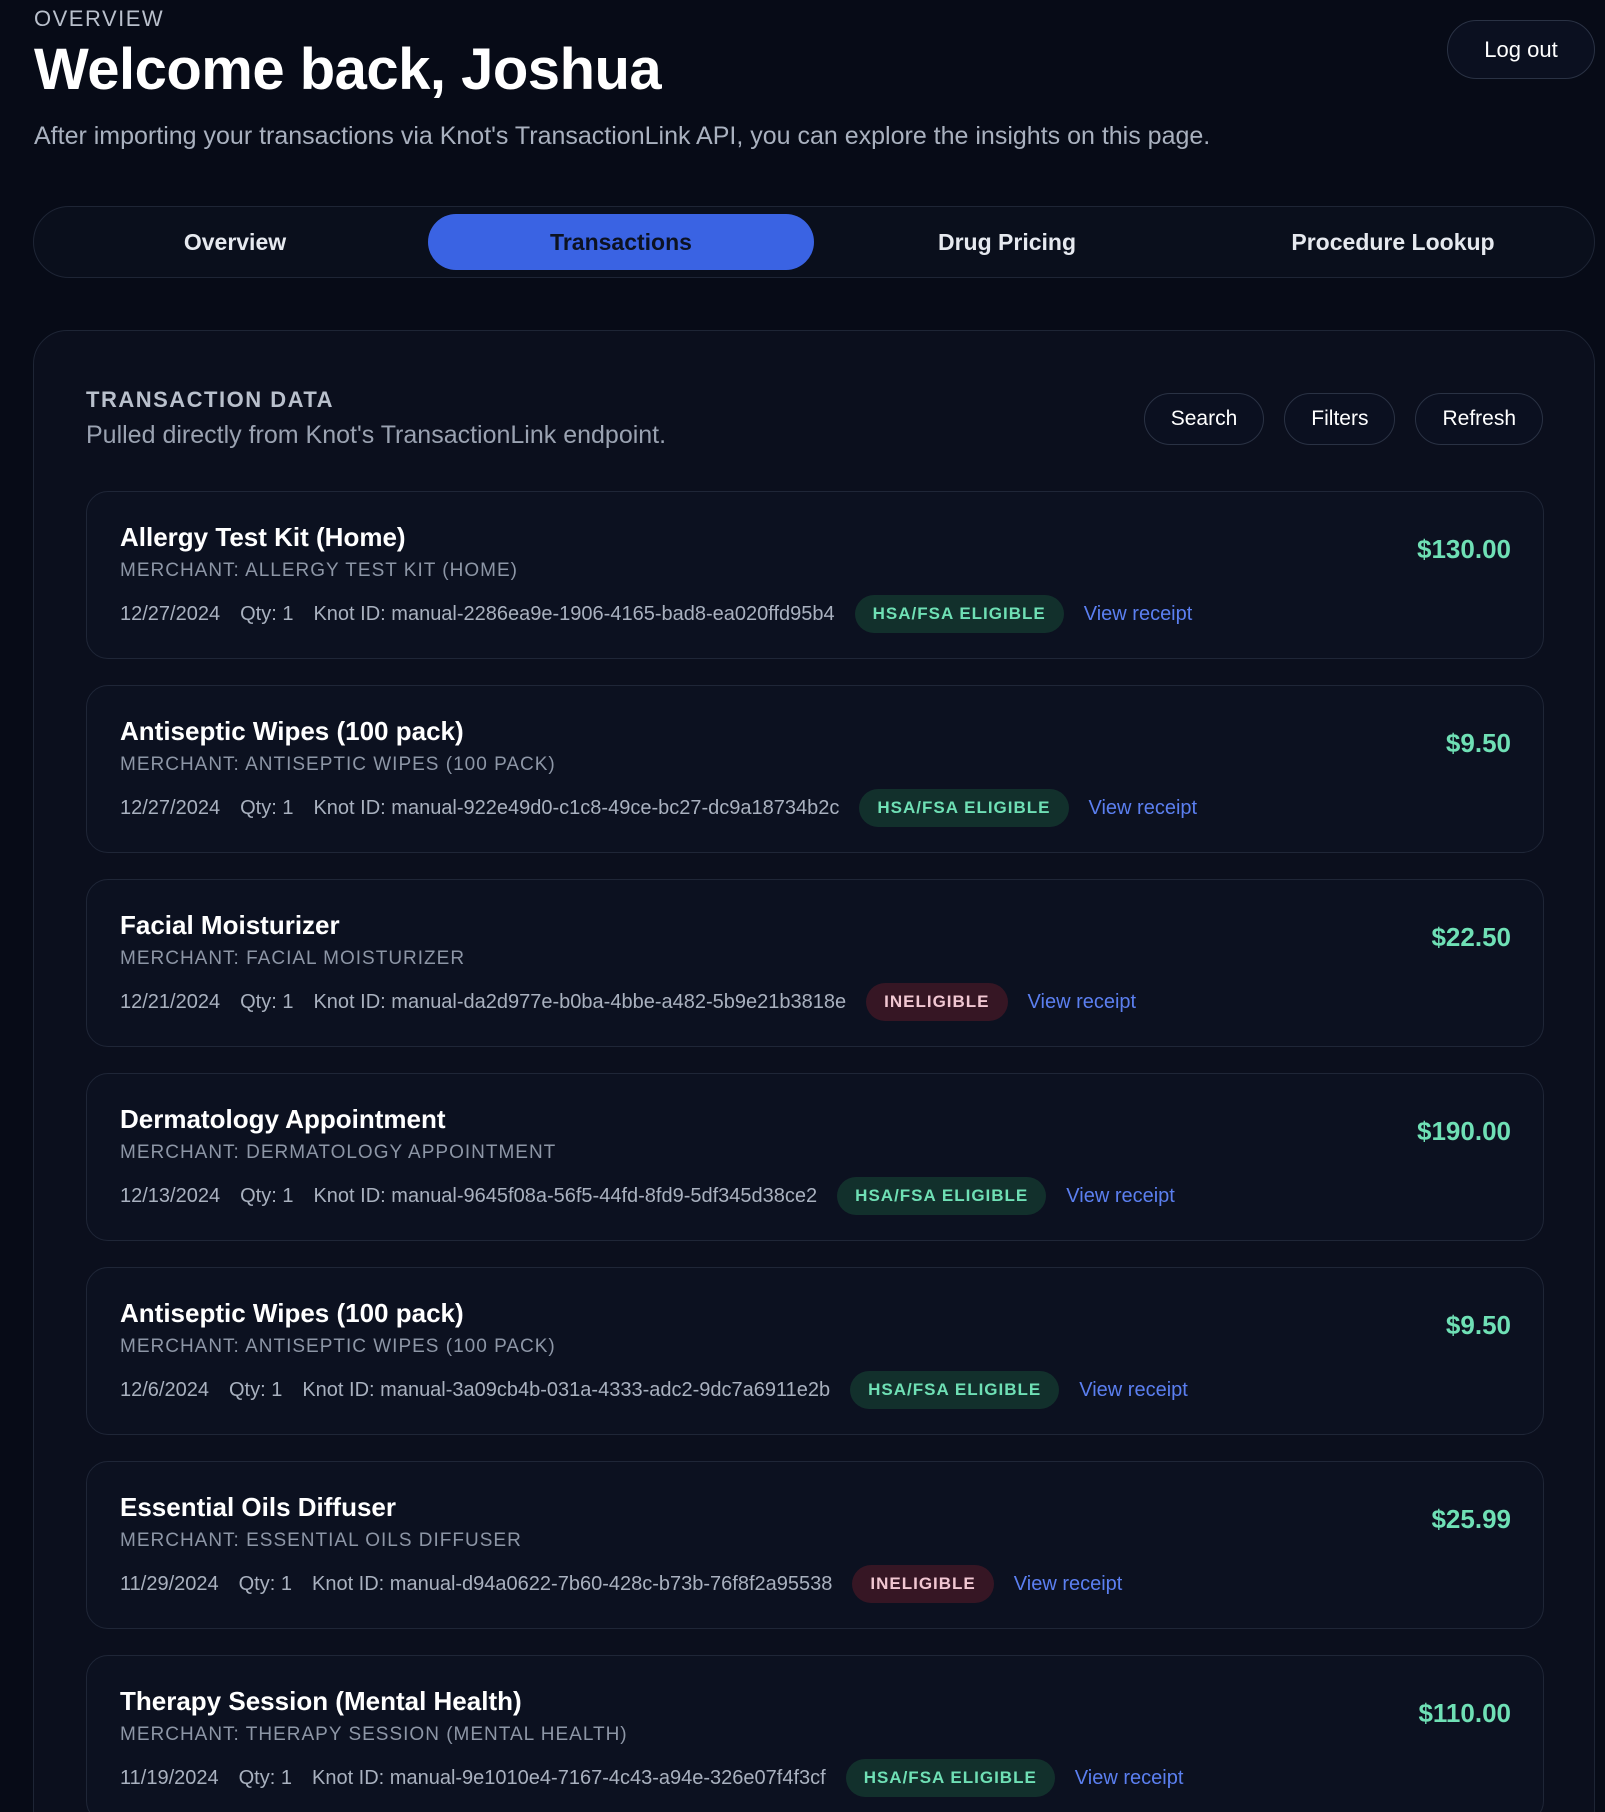  I want to click on transaction-name: Therapy Session (Mental Health), so click(321, 1701).